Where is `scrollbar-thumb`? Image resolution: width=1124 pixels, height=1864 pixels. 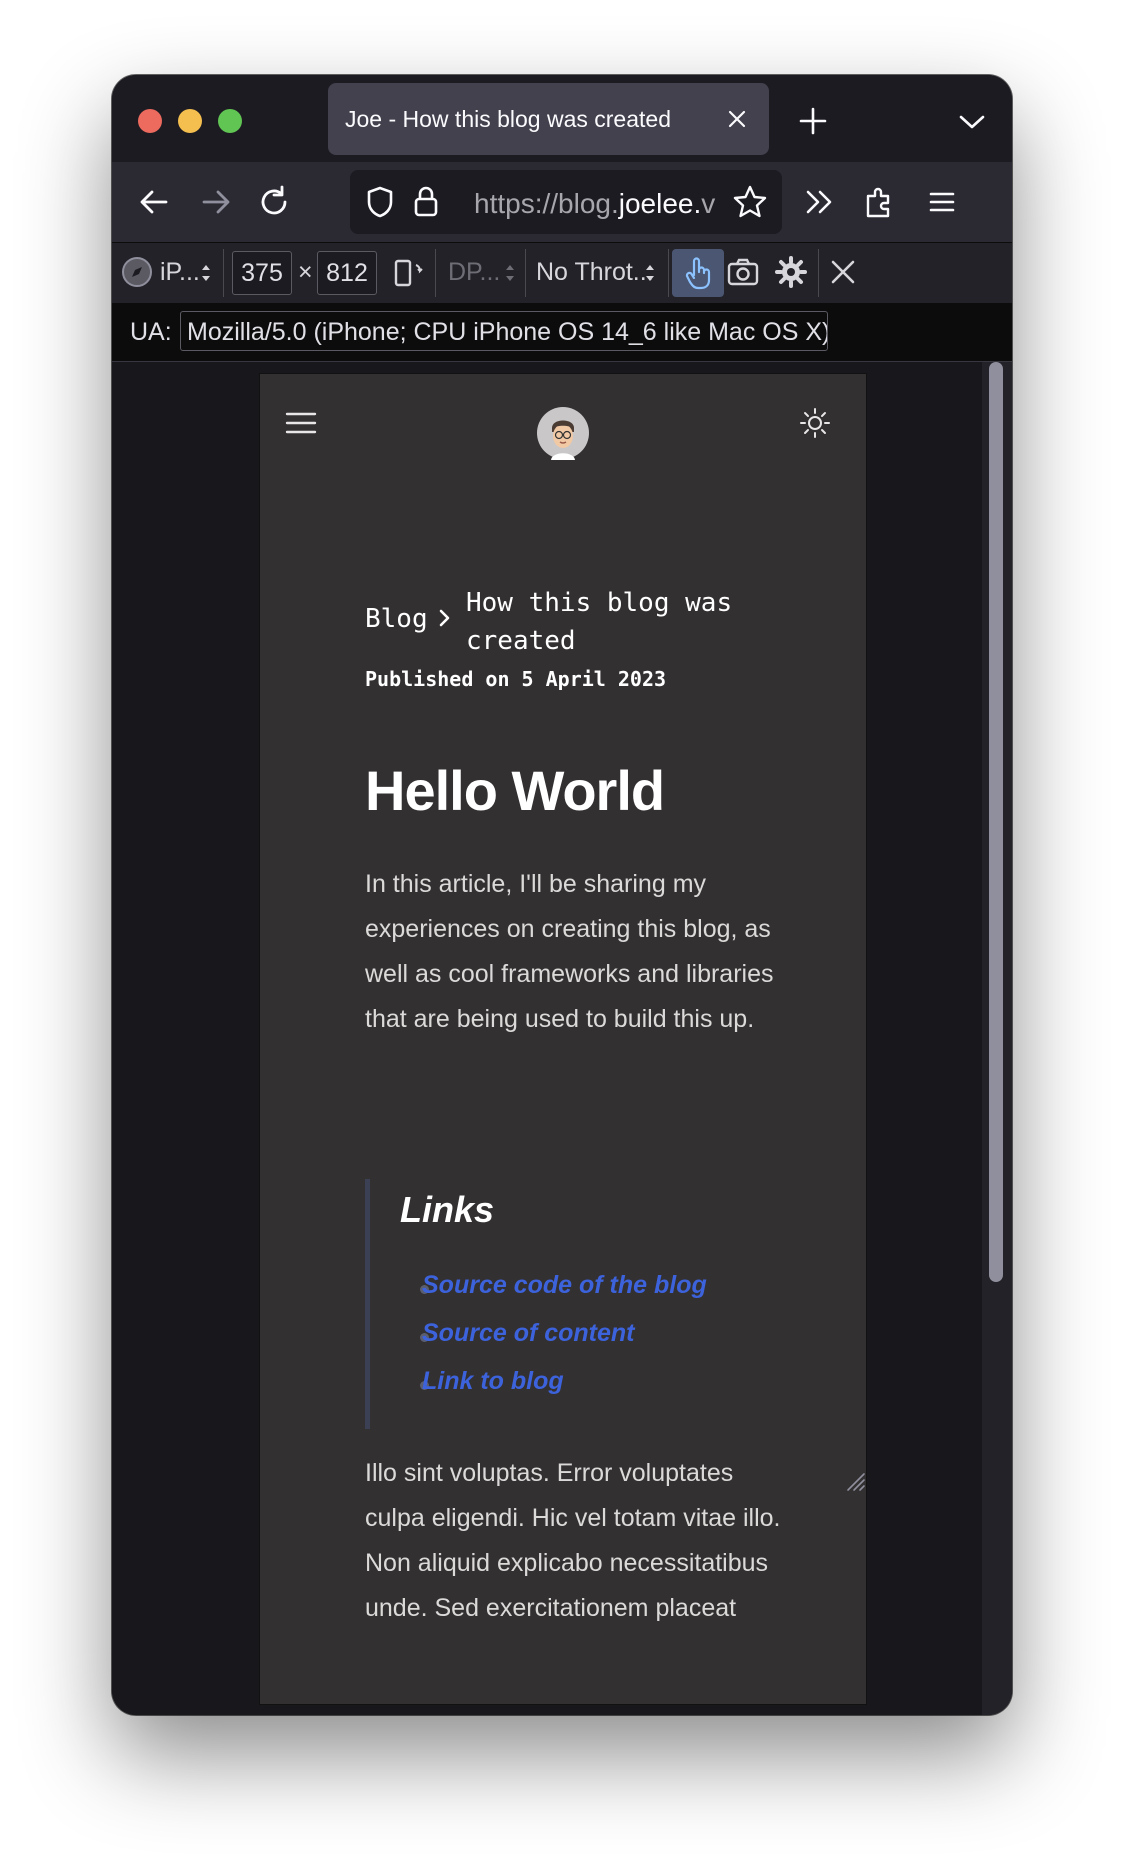
scrollbar-thumb is located at coordinates (996, 822).